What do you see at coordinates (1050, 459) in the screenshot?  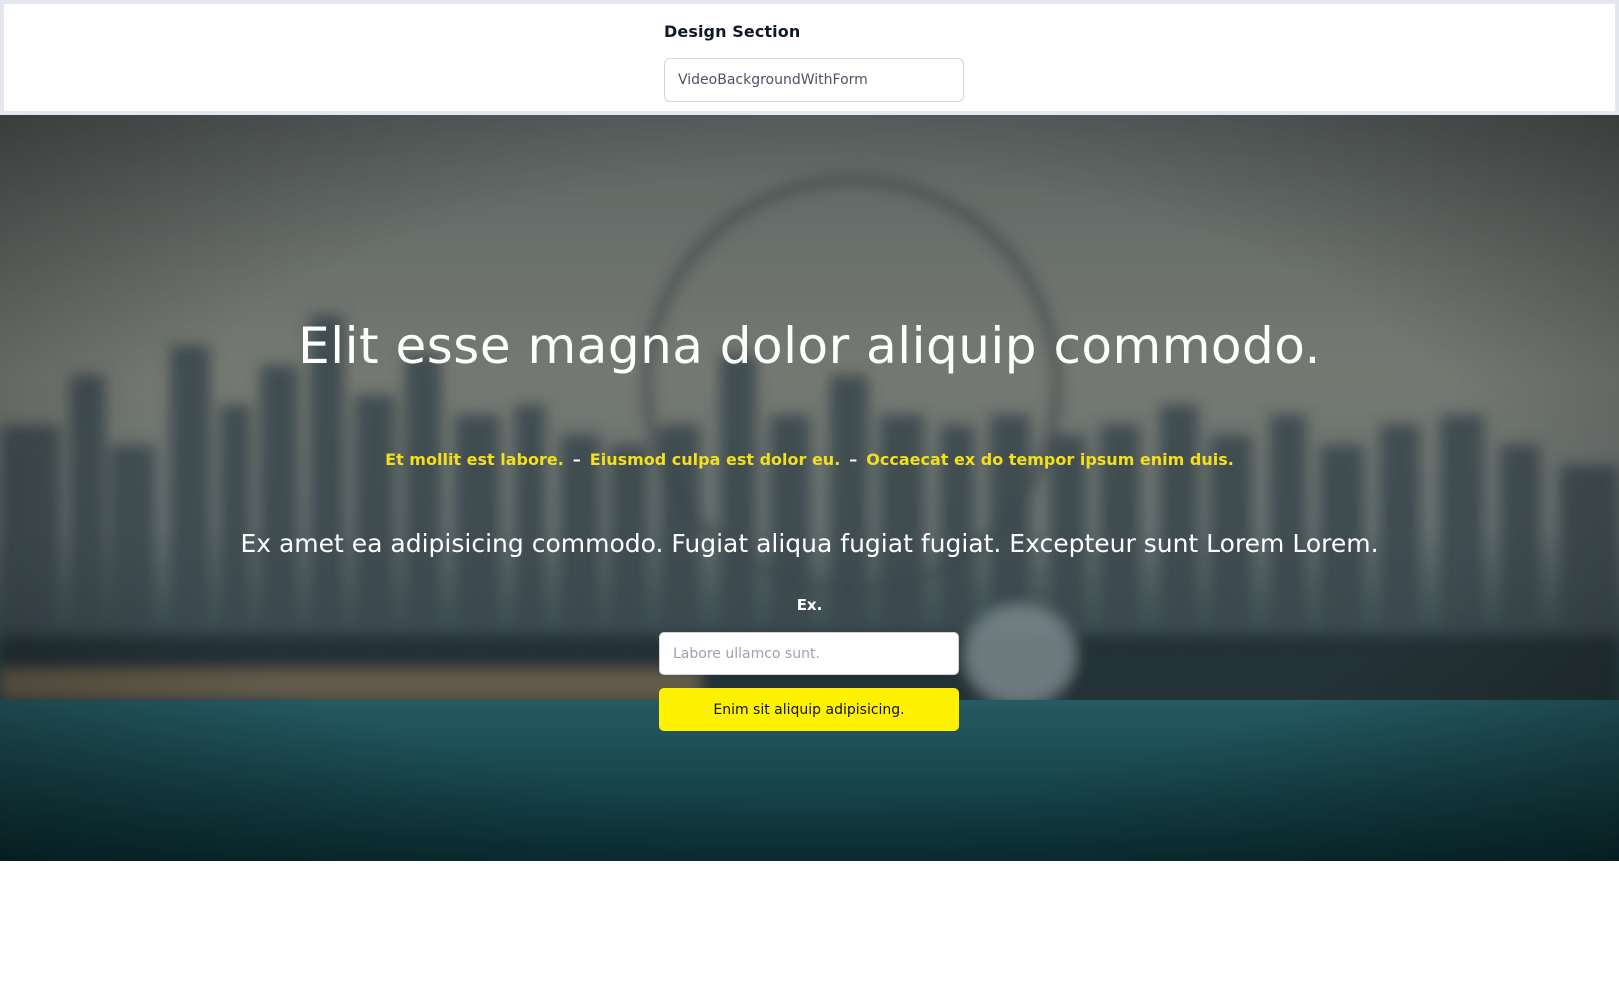 I see `tagline-item: Occaecat ex do tempor ipsum enim duis.` at bounding box center [1050, 459].